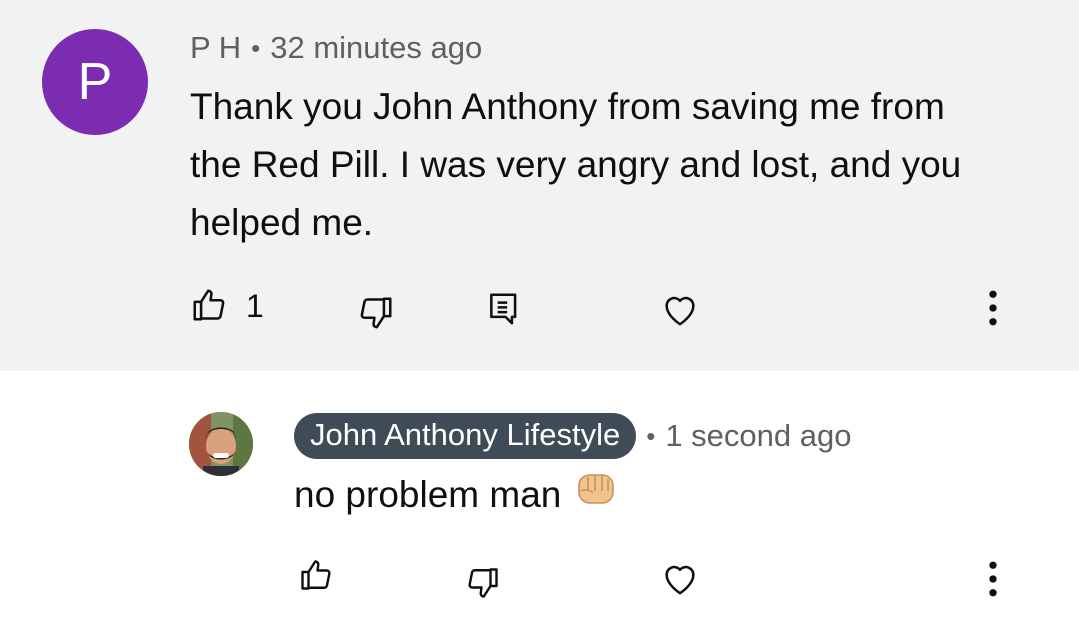 This screenshot has width=1079, height=642. What do you see at coordinates (465, 436) in the screenshot?
I see `author-badge: John Anthony Lifestyle` at bounding box center [465, 436].